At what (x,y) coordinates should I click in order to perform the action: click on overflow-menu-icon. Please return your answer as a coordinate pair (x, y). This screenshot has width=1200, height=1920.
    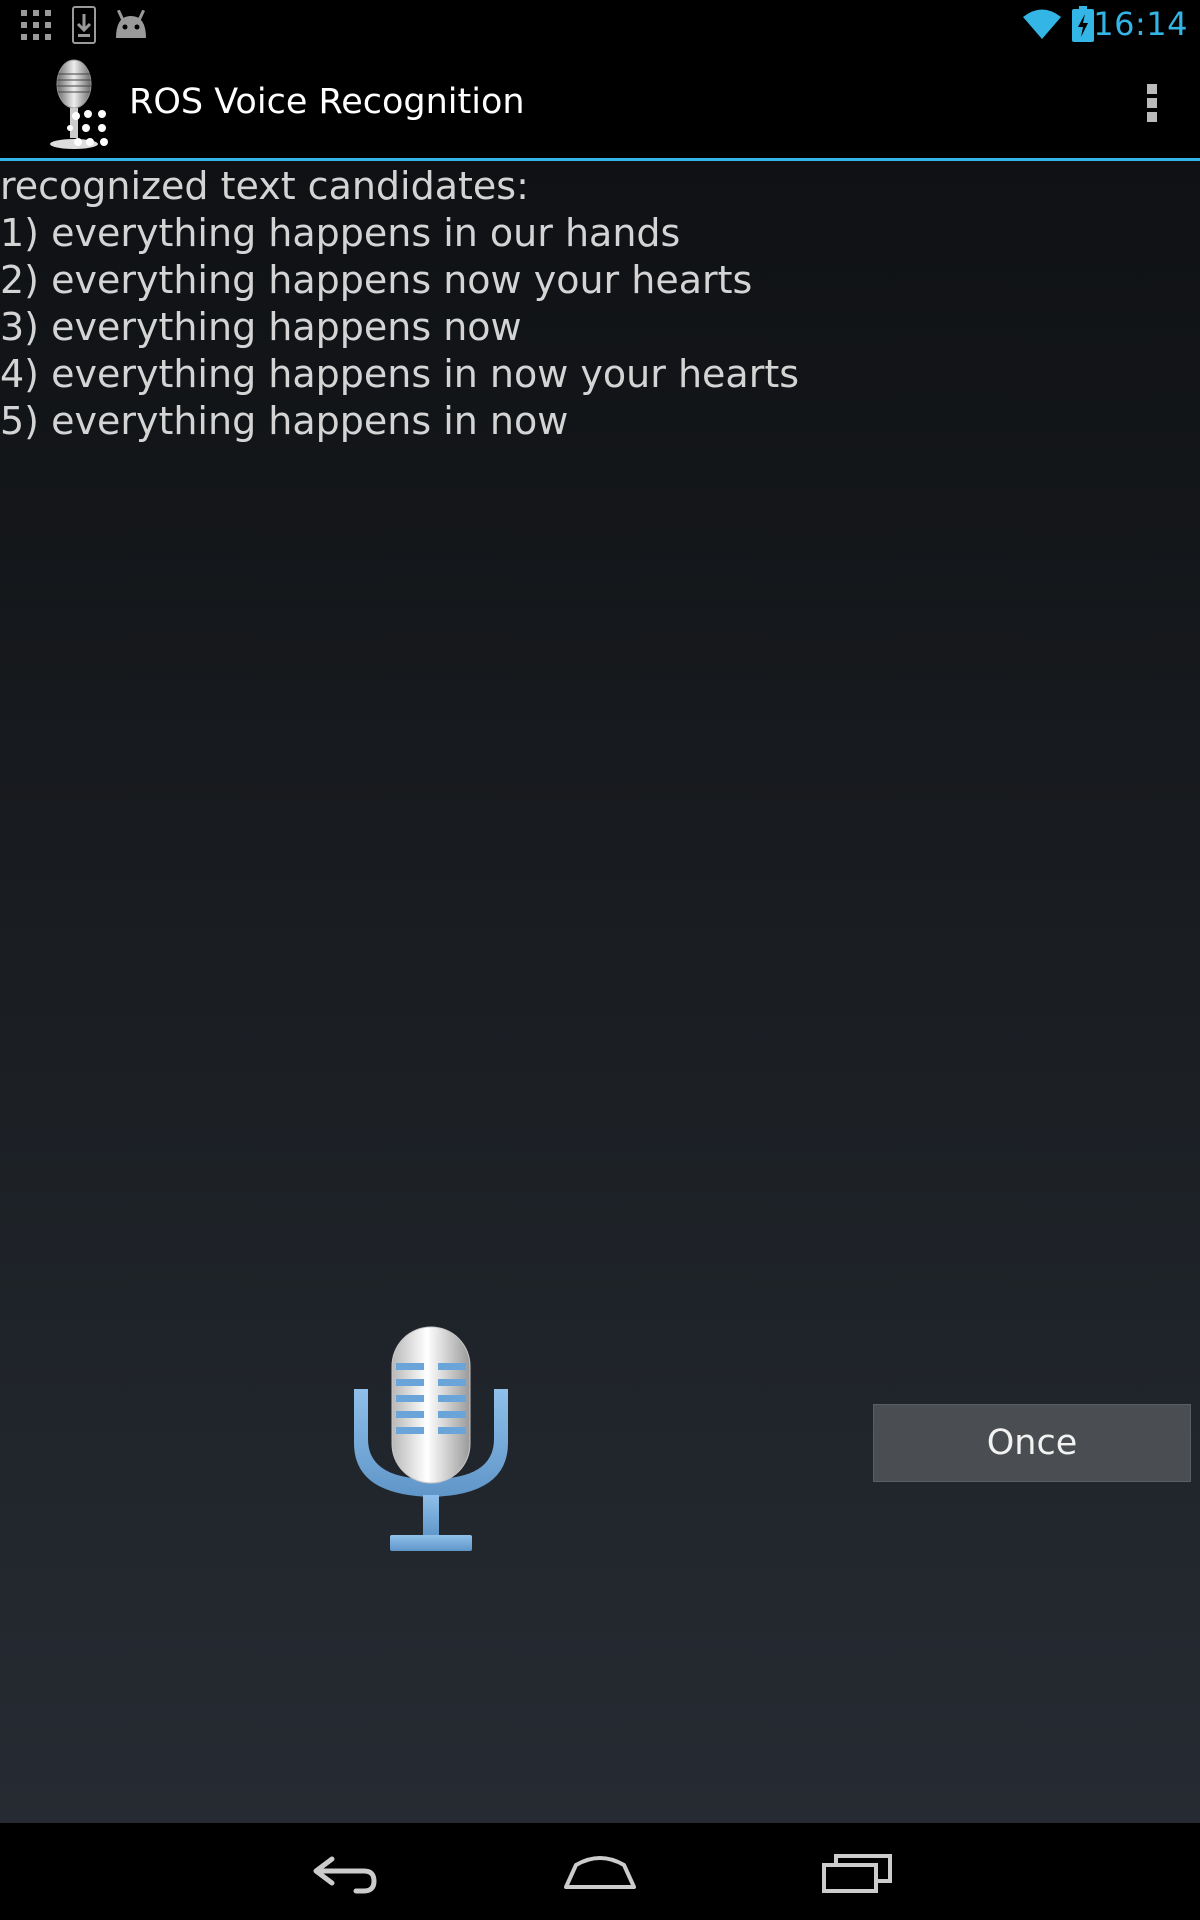
    Looking at the image, I should click on (1152, 106).